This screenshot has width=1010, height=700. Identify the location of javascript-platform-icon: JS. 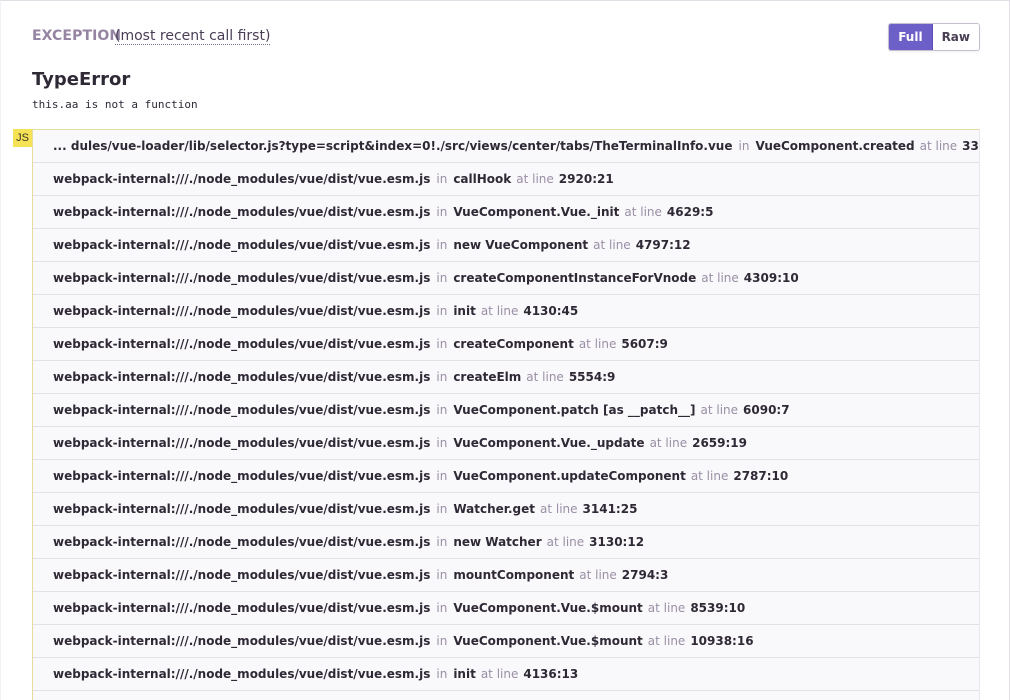
(22, 138).